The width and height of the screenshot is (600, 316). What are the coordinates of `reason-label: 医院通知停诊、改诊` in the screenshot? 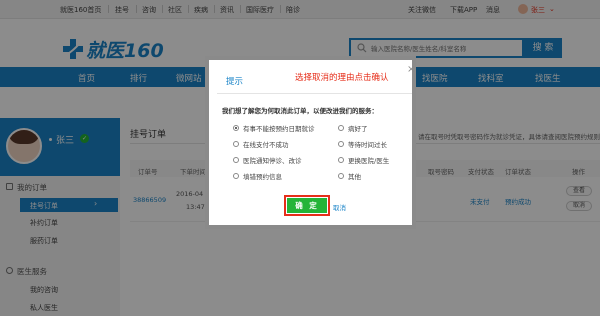 It's located at (272, 161).